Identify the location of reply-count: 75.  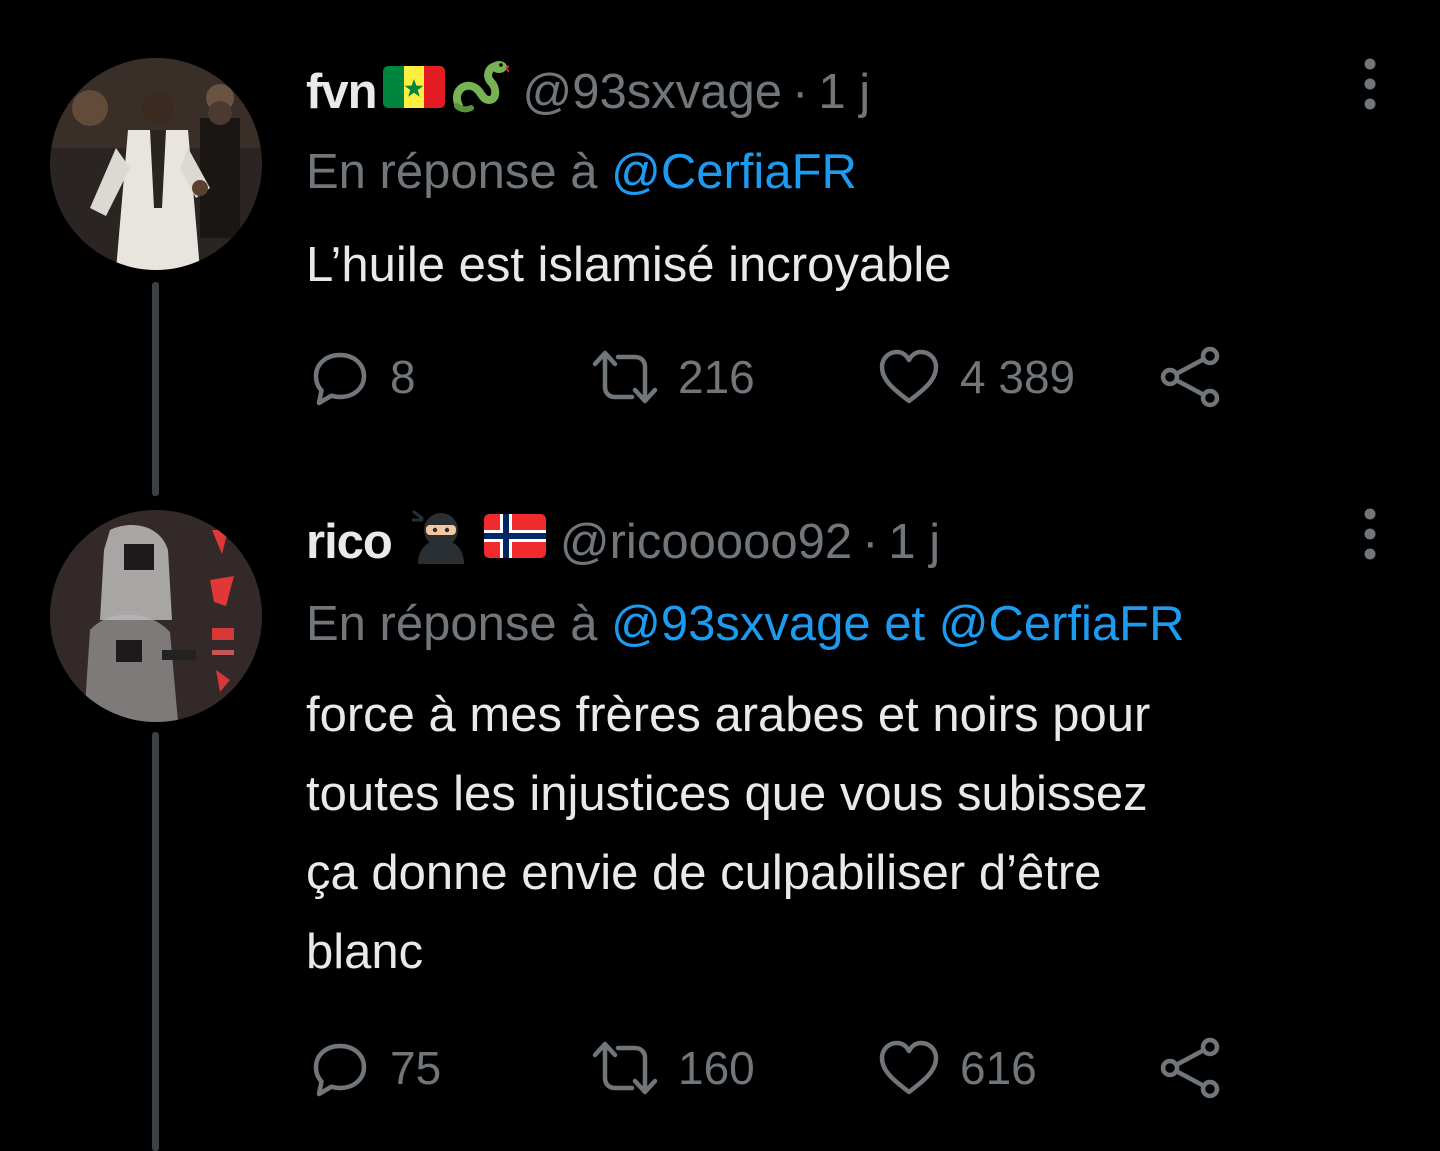
(416, 1068).